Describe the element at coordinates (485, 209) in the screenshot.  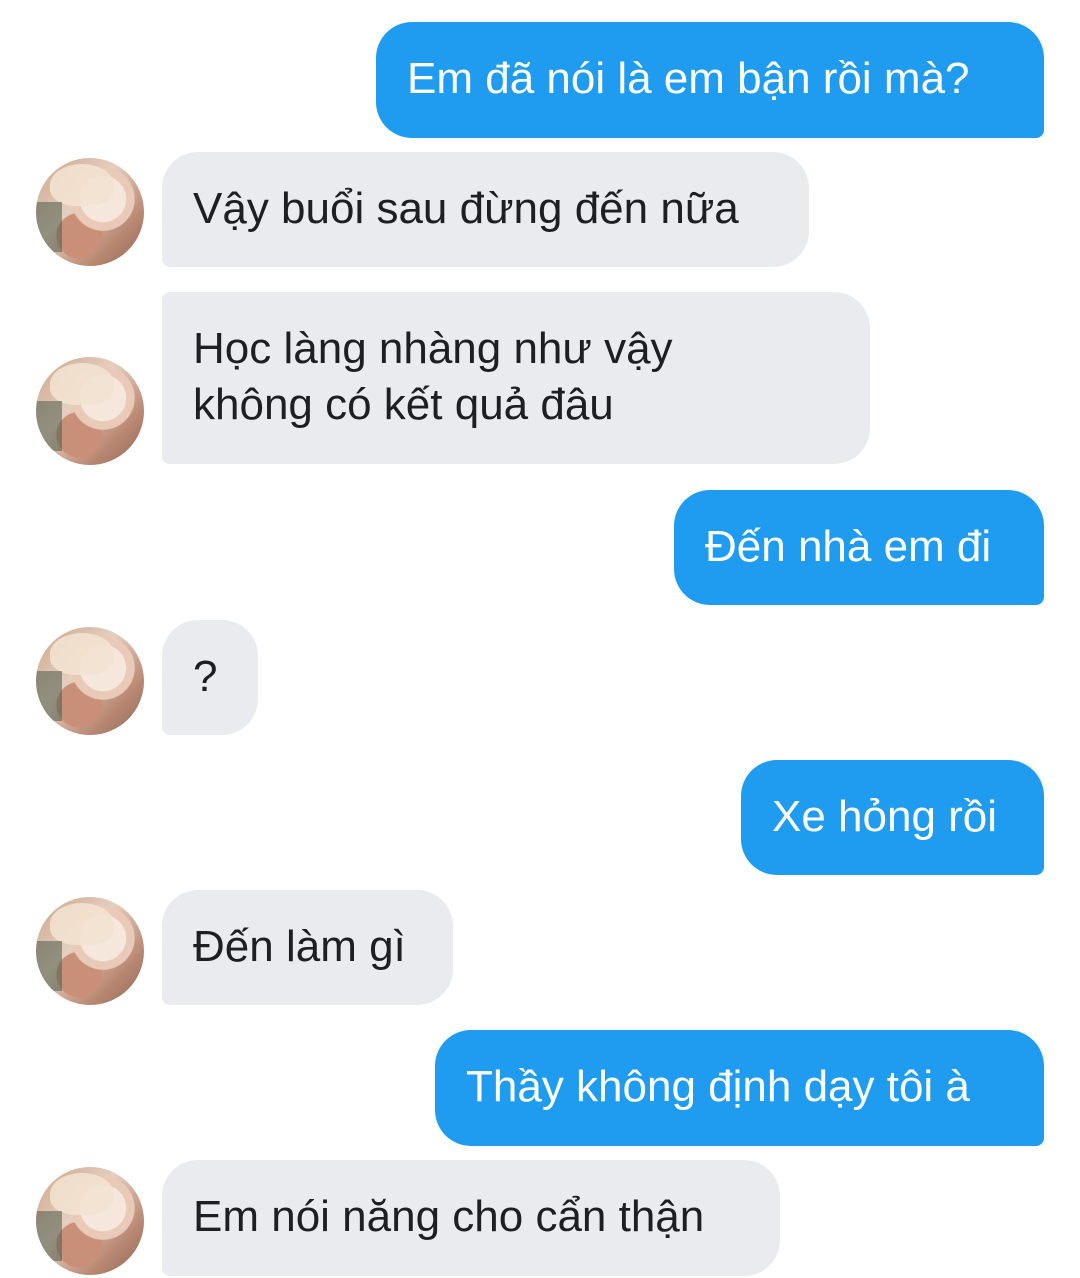
I see `message-bubble-incoming: Vậy buổi sau đừng đến nữa` at that location.